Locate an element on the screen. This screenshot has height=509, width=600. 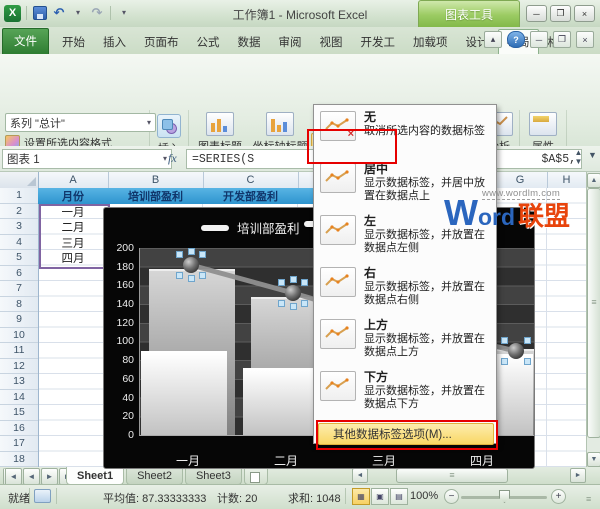
view-shortcuts: ▦ ▣ ▤ is located at coordinates (380, 496).